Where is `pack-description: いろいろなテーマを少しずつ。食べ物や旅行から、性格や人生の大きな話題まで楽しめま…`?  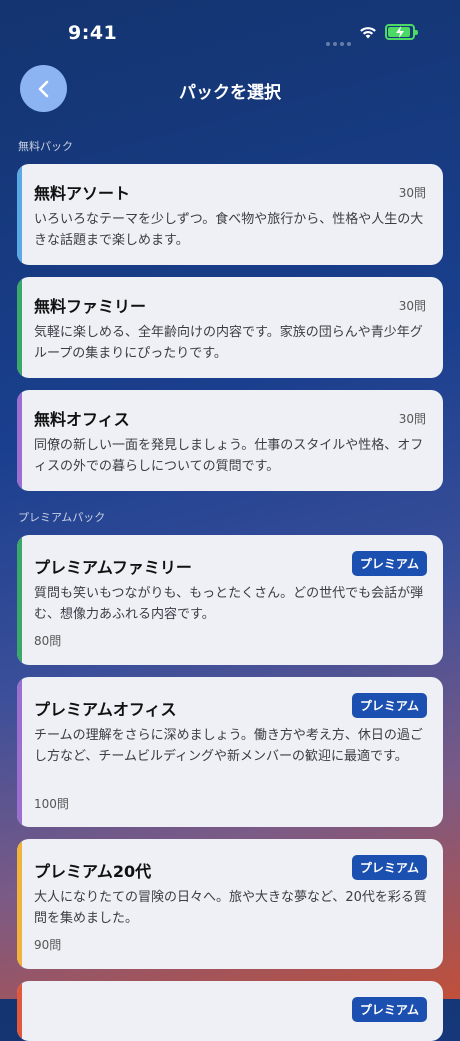 pack-description: いろいろなテーマを少しずつ。食べ物や旅行から、性格や人生の大きな話題まで楽しめま… is located at coordinates (229, 230).